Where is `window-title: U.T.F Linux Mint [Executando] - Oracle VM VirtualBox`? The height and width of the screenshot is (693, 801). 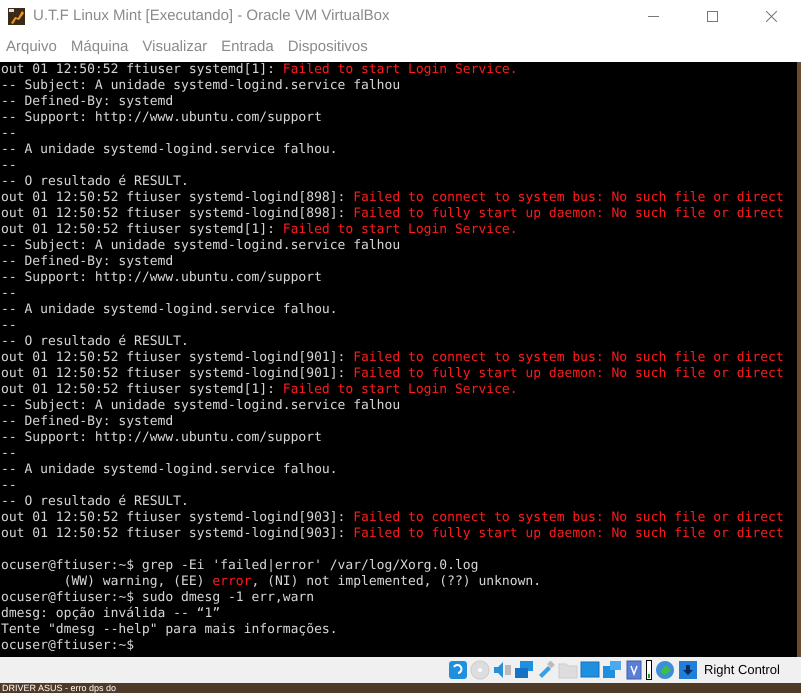
window-title: U.T.F Linux Mint [Executando] - Oracle VM VirtualBox is located at coordinates (211, 16).